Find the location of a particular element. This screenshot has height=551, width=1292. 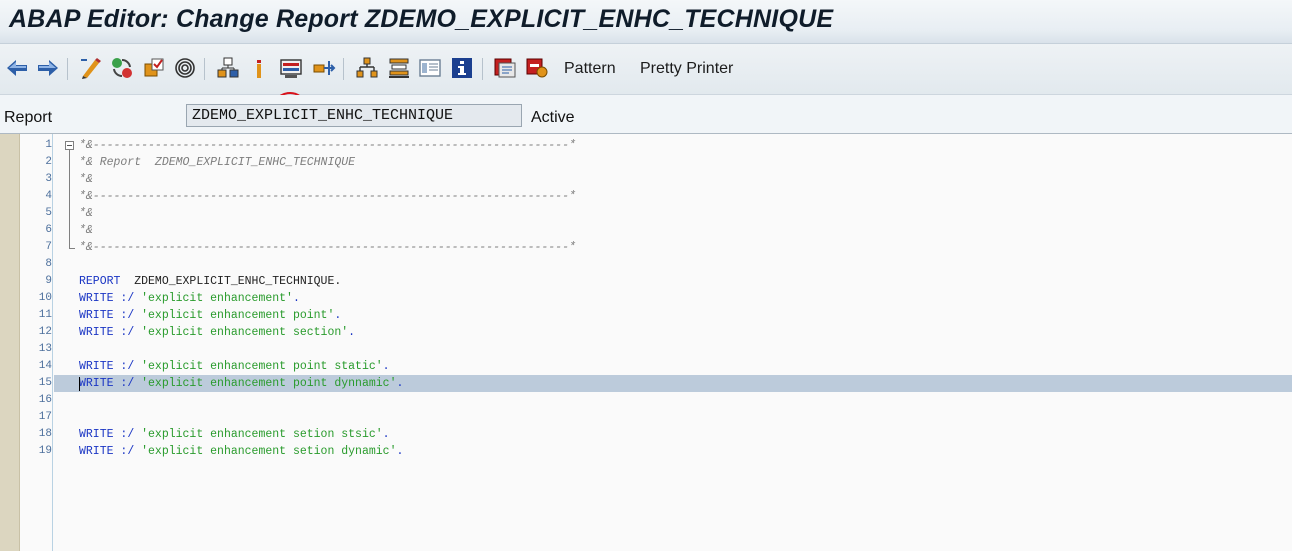

string-literal: 'explicit enhancement section' is located at coordinates (245, 332).